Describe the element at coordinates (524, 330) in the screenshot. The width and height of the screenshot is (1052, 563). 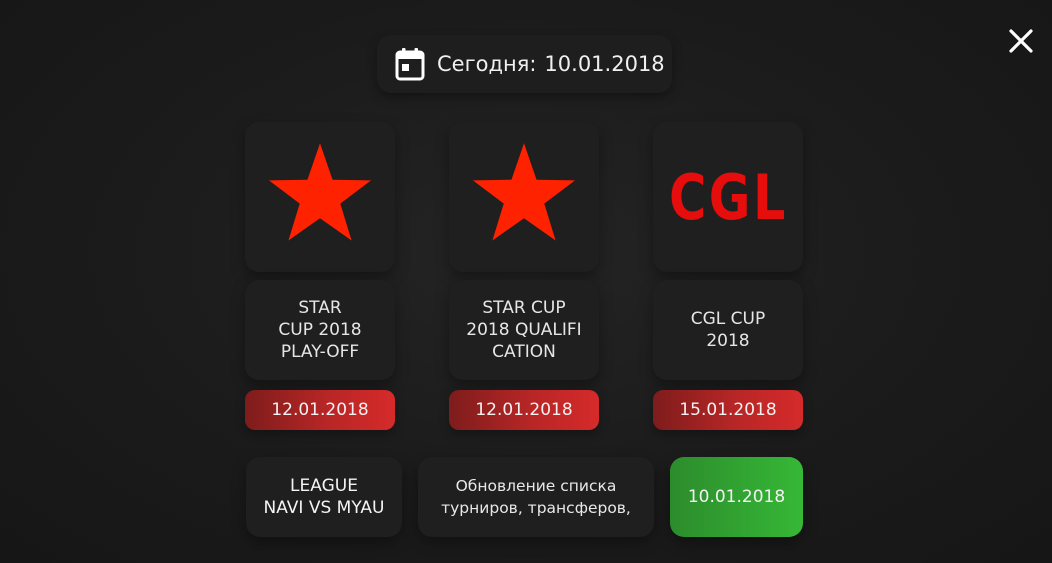
I see `tournament-name-2: STAR CUP 2018 QUALIFI CATION` at that location.